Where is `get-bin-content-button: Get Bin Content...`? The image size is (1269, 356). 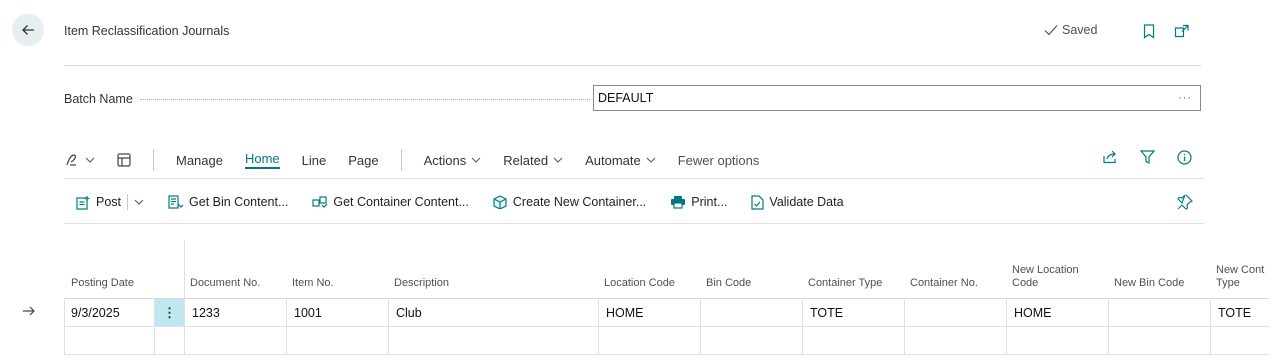
get-bin-content-button: Get Bin Content... is located at coordinates (228, 202).